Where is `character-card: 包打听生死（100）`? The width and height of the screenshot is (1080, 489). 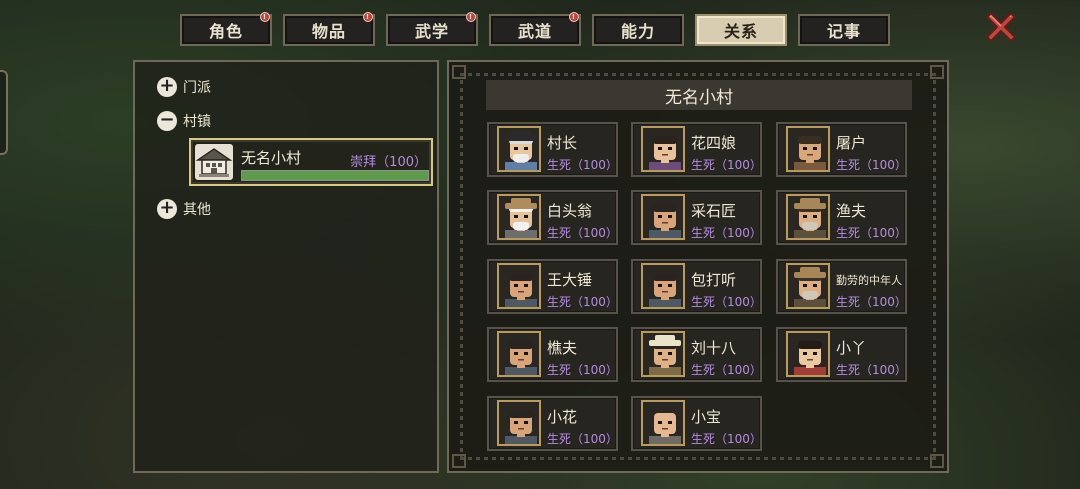
character-card: 包打听生死（100） is located at coordinates (696, 286).